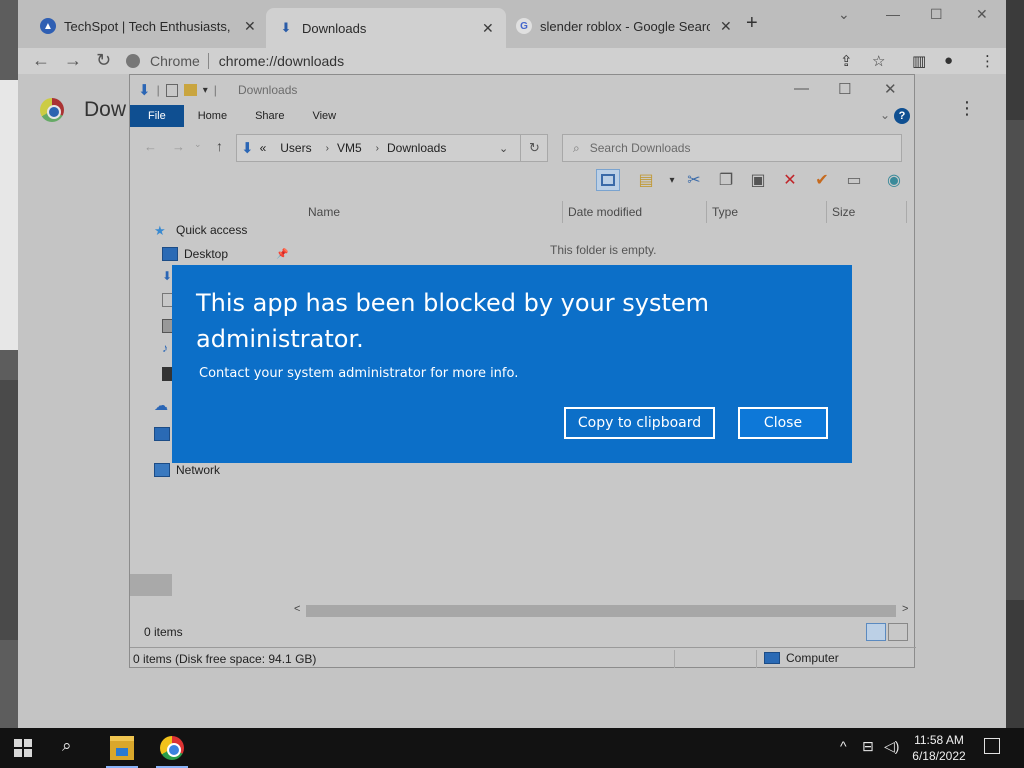  Describe the element at coordinates (225, 254) in the screenshot. I see `nav-desktop: Desktop 📌` at that location.